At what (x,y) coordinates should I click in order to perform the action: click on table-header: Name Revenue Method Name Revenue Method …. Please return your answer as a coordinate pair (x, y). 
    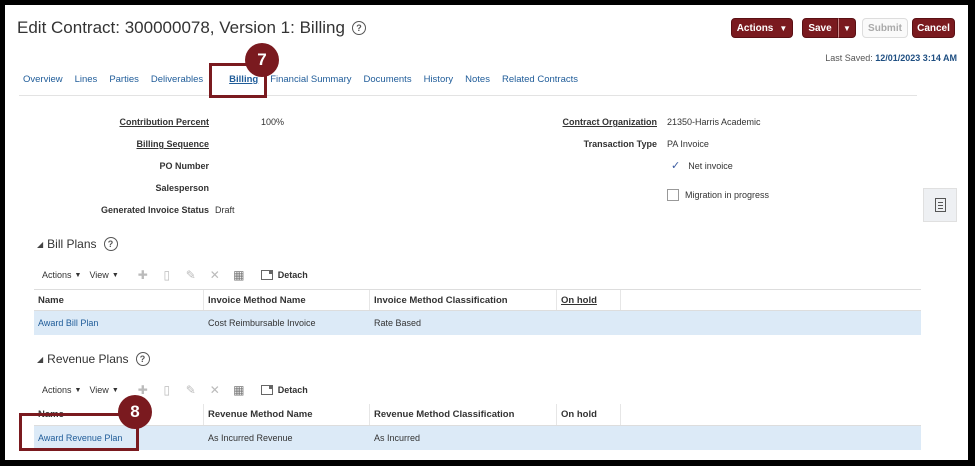
    Looking at the image, I should click on (477, 415).